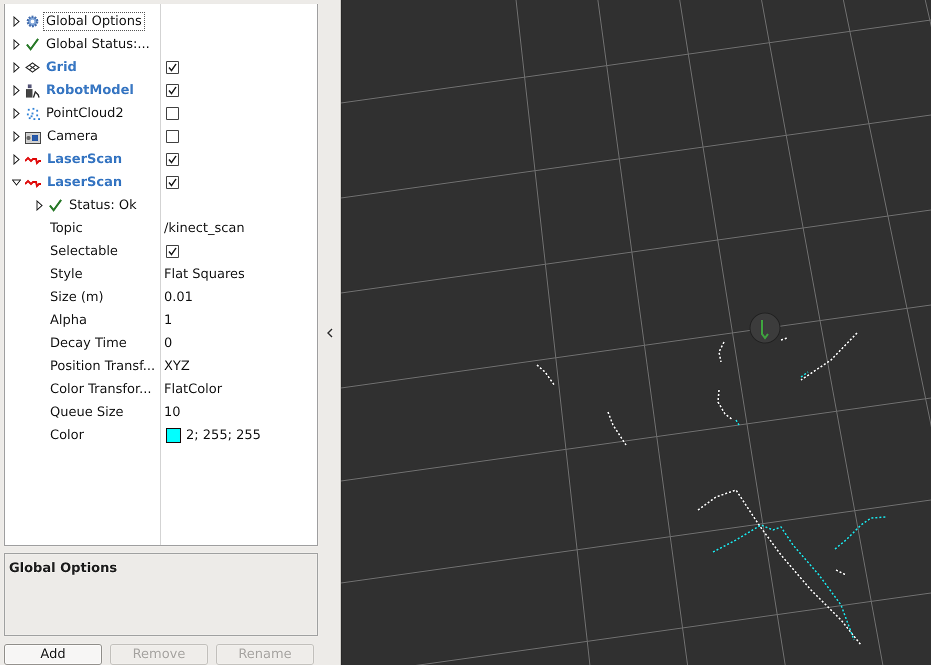 The width and height of the screenshot is (931, 665). I want to click on collapse-chevron-icon, so click(330, 333).